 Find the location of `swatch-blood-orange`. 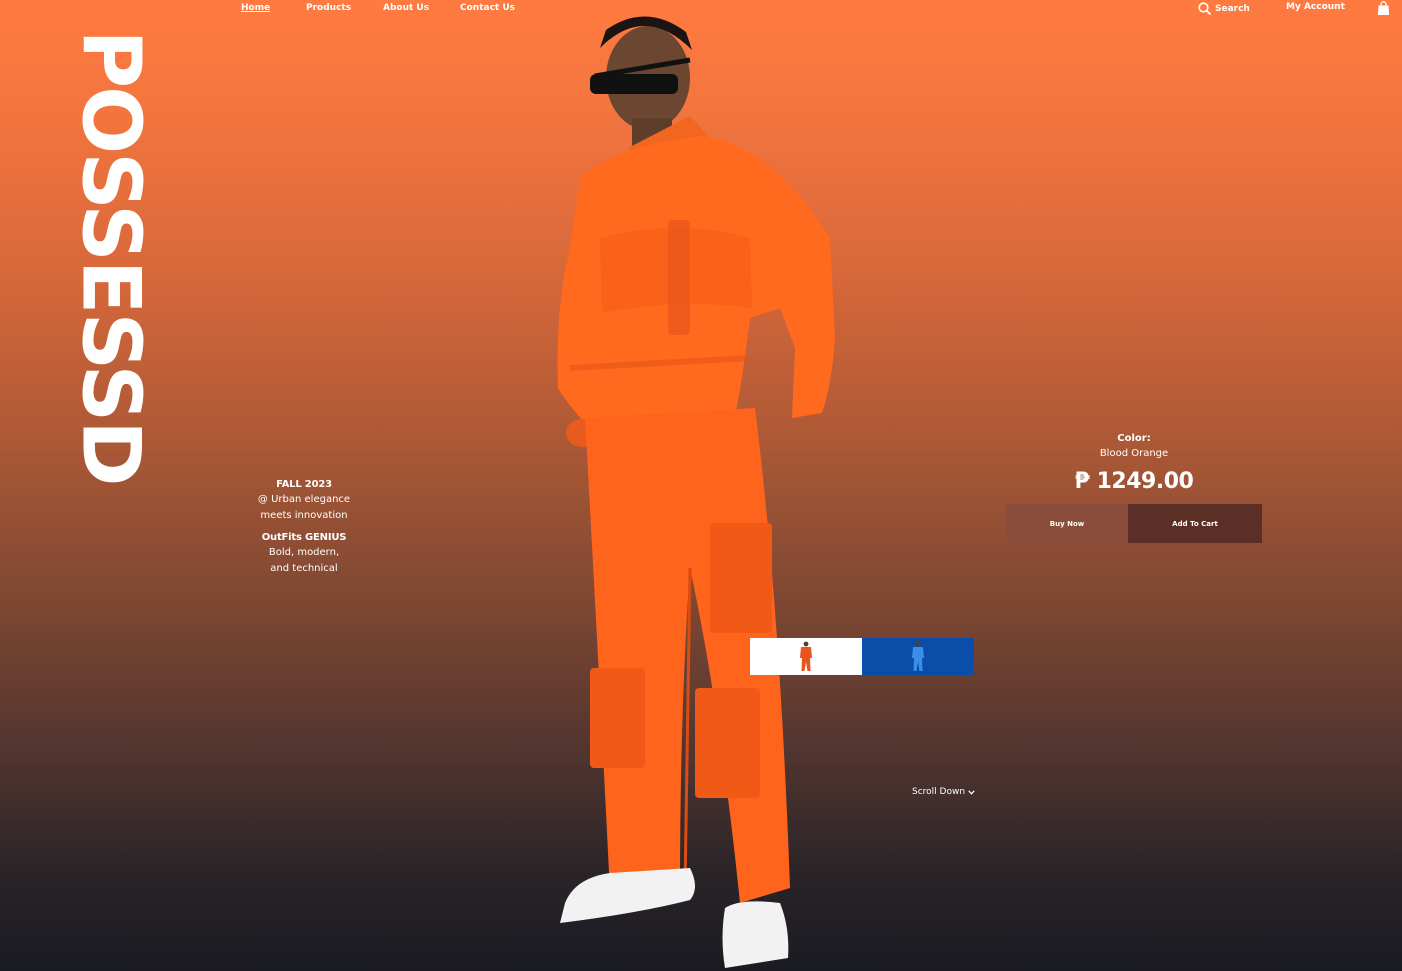

swatch-blood-orange is located at coordinates (806, 656).